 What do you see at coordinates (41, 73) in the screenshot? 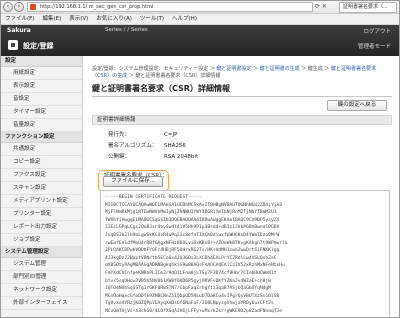
I see `sidebar-item: 用紙設定` at bounding box center [41, 73].